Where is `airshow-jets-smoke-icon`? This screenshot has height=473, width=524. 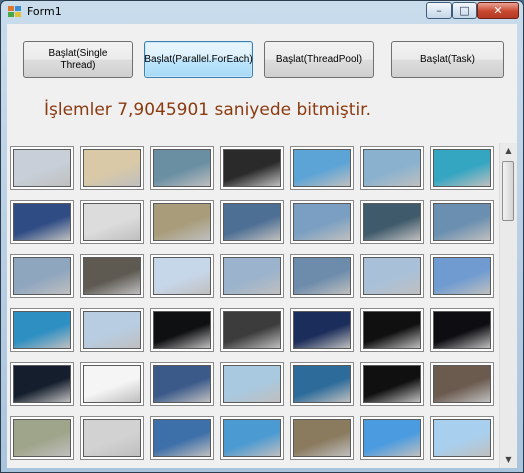 airshow-jets-smoke-icon is located at coordinates (42, 168).